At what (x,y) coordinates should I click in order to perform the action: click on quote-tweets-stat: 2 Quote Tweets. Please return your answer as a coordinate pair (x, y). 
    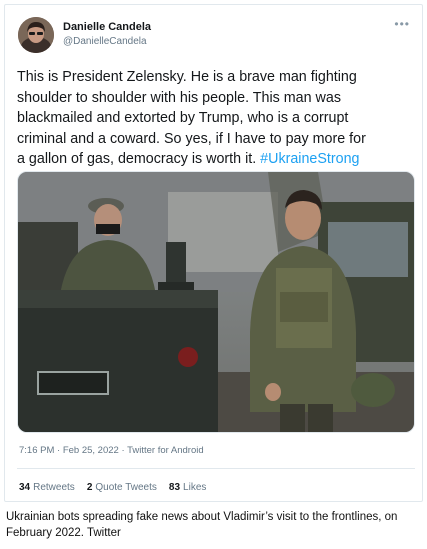
    Looking at the image, I should click on (122, 487).